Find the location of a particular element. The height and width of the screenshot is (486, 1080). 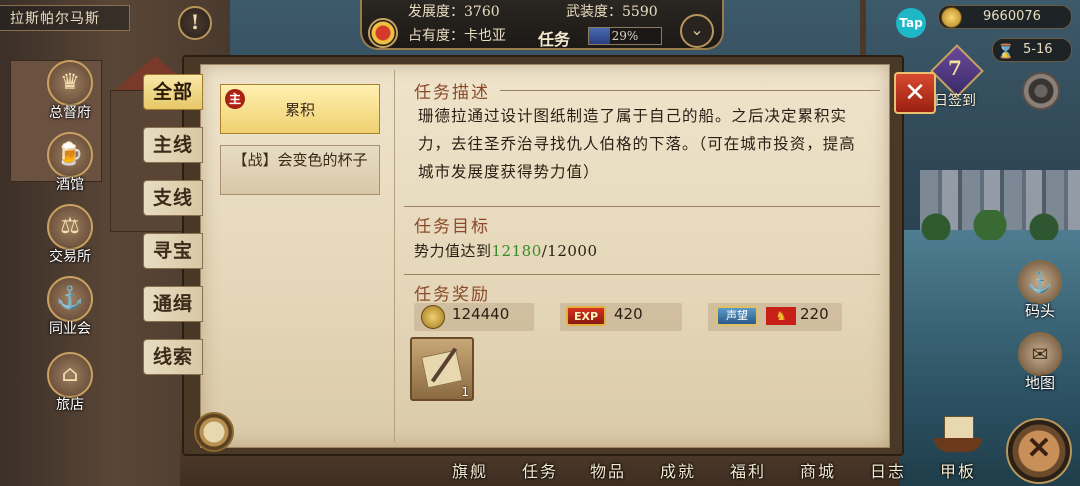

alert-button: ! is located at coordinates (195, 23).